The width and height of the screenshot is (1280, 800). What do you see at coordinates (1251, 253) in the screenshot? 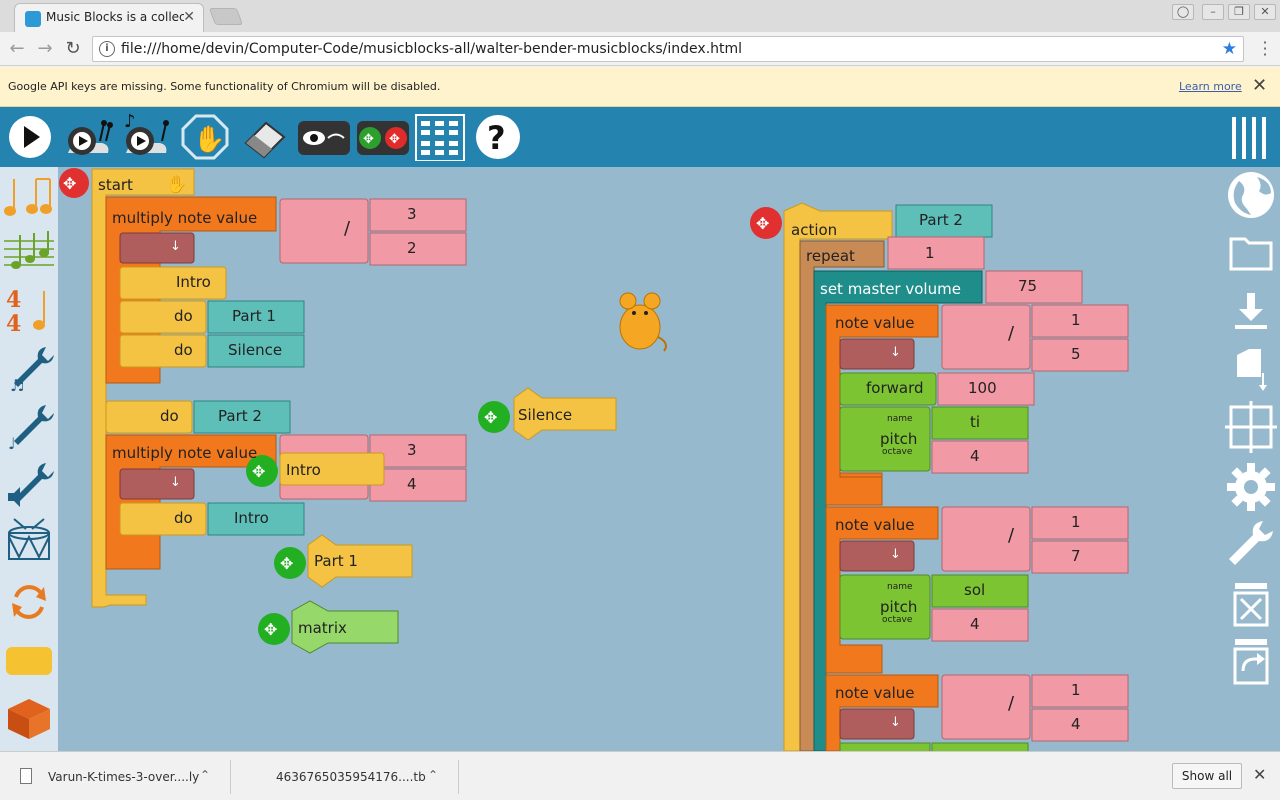
I see `folder-icon` at bounding box center [1251, 253].